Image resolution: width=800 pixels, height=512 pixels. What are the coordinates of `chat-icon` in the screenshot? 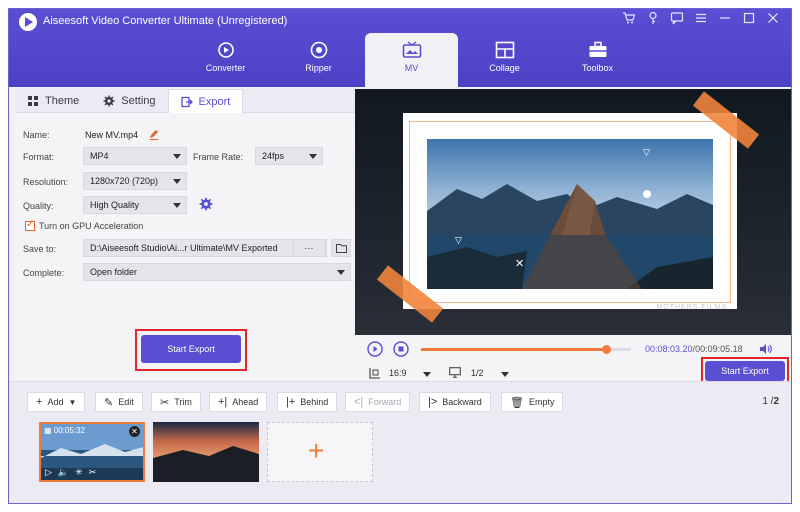 It's located at (677, 21).